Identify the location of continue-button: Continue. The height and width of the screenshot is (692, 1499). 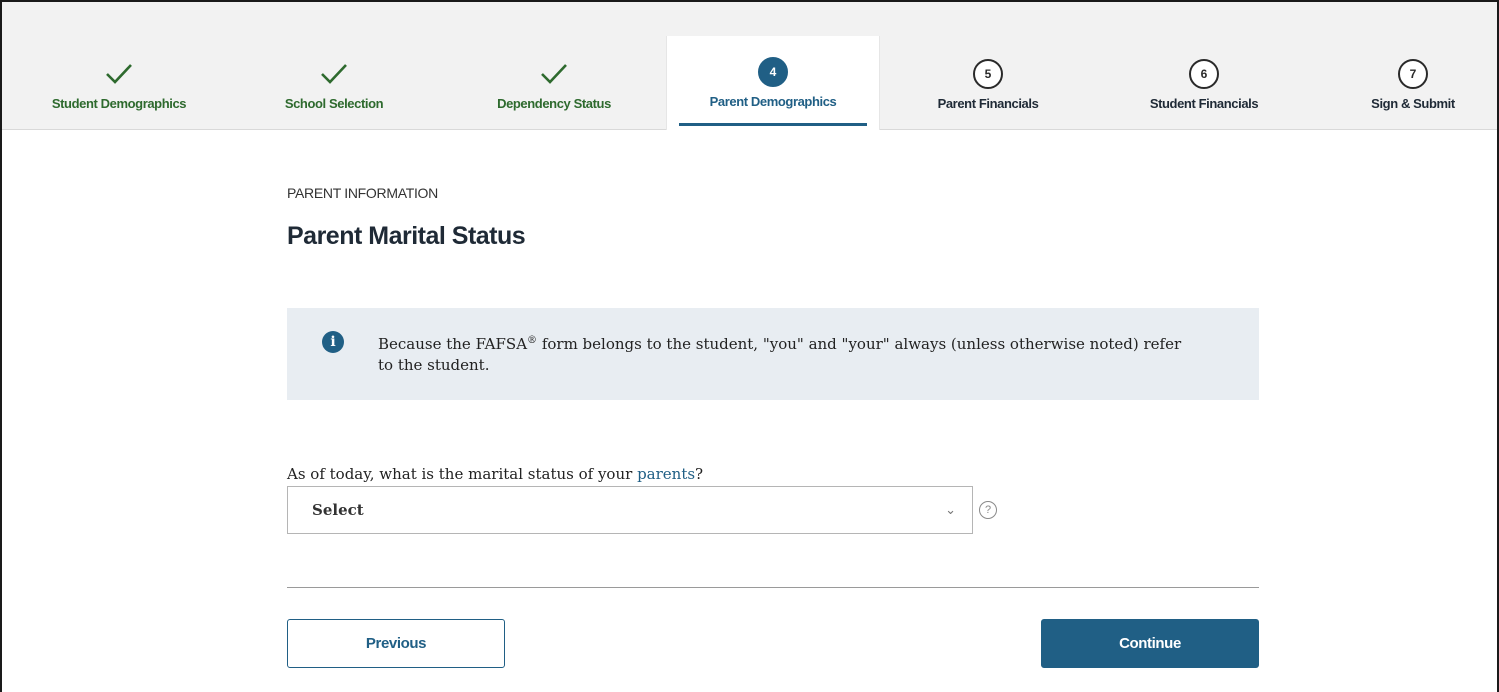
(1150, 643).